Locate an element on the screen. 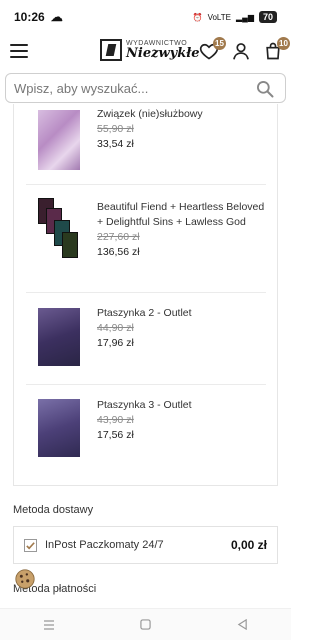  search-bar is located at coordinates (145, 88).